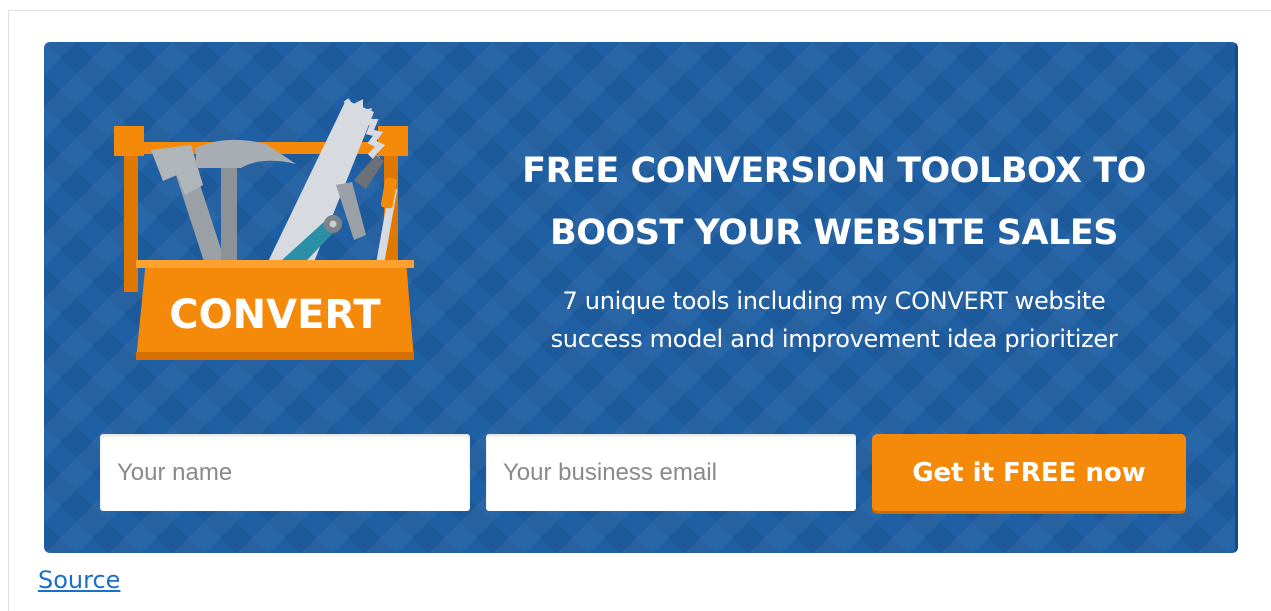 This screenshot has width=1271, height=611. I want to click on business-email-input, so click(671, 472).